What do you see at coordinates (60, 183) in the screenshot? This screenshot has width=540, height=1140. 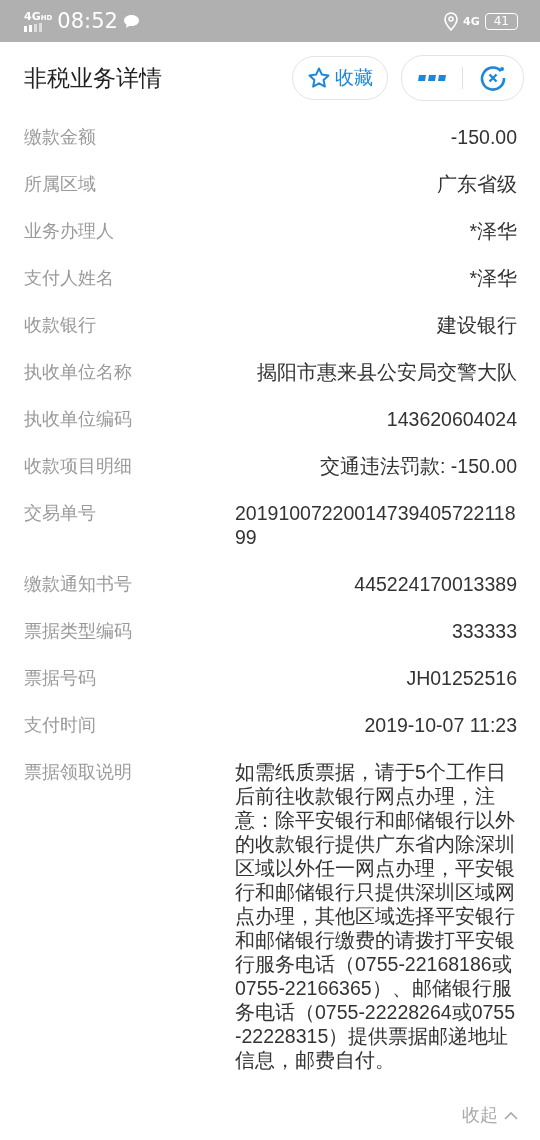 I see `field-label: 所属区域` at bounding box center [60, 183].